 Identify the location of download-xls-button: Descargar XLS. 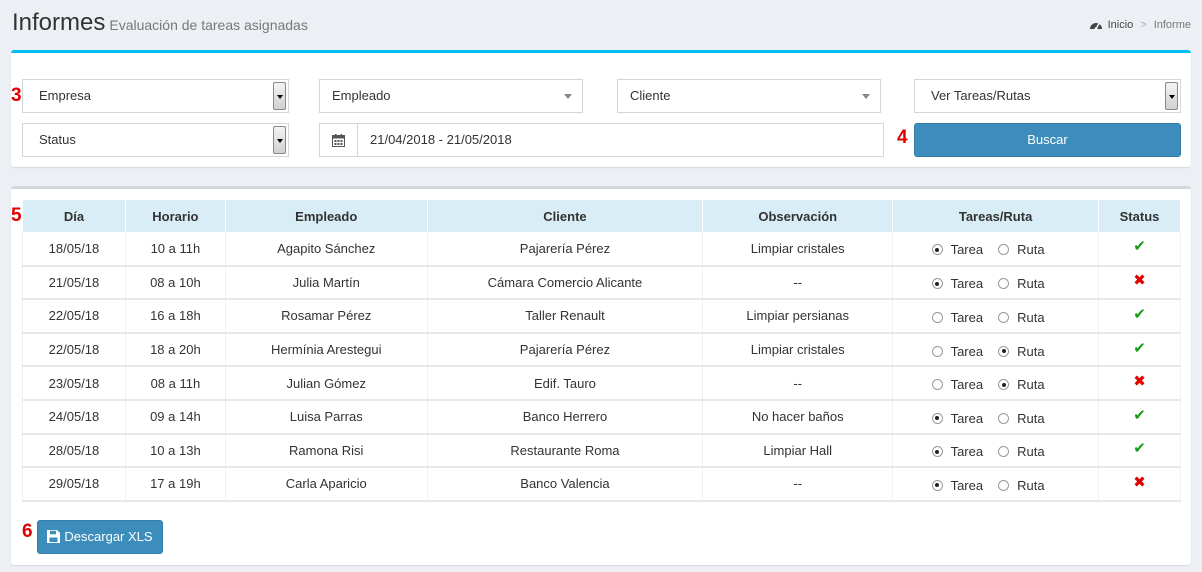
(100, 537).